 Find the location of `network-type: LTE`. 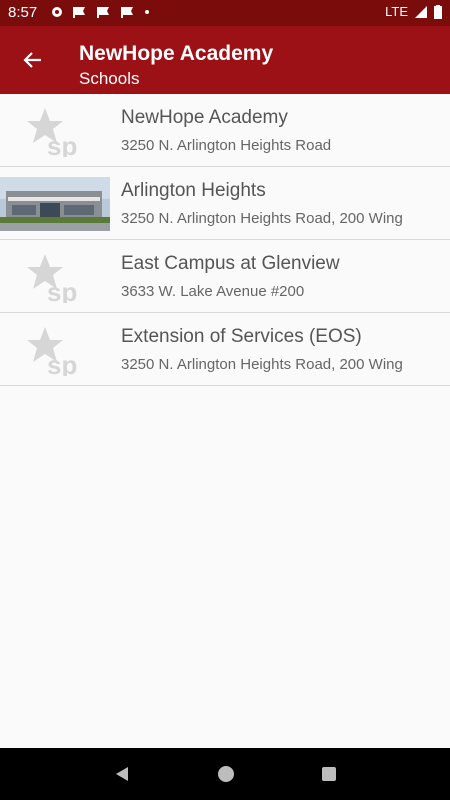

network-type: LTE is located at coordinates (396, 11).